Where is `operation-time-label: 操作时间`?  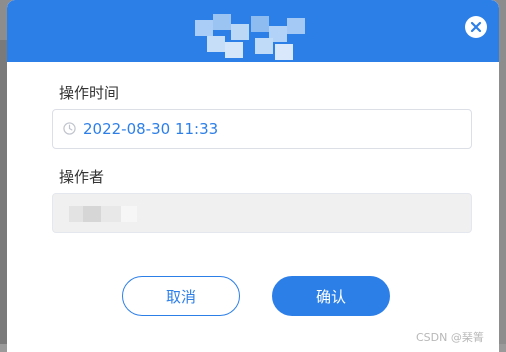
operation-time-label: 操作时间 is located at coordinates (89, 93).